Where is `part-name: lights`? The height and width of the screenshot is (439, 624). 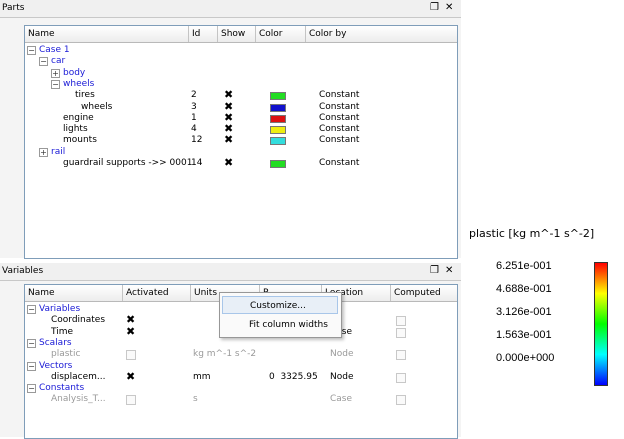 part-name: lights is located at coordinates (75, 129).